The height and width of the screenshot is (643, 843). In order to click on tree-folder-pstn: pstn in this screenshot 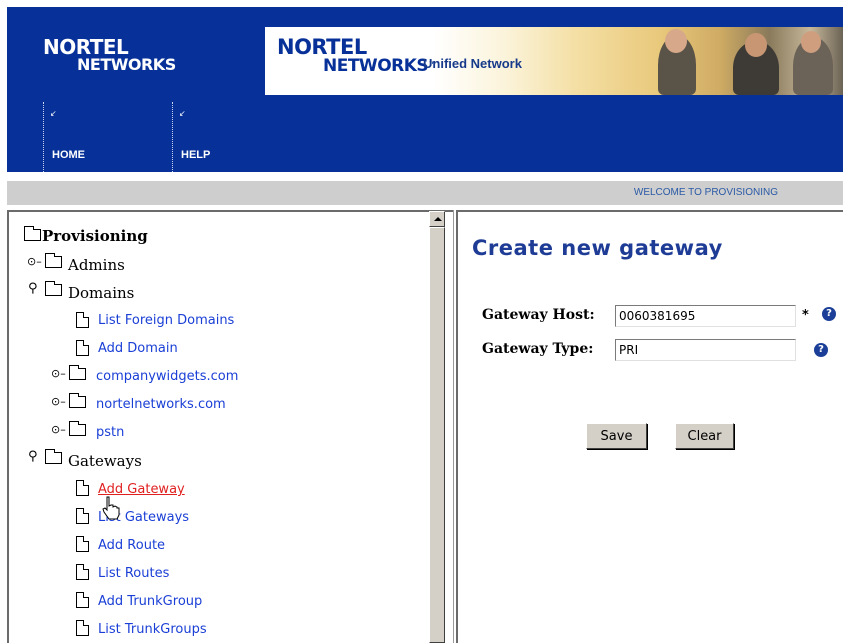, I will do `click(110, 432)`.